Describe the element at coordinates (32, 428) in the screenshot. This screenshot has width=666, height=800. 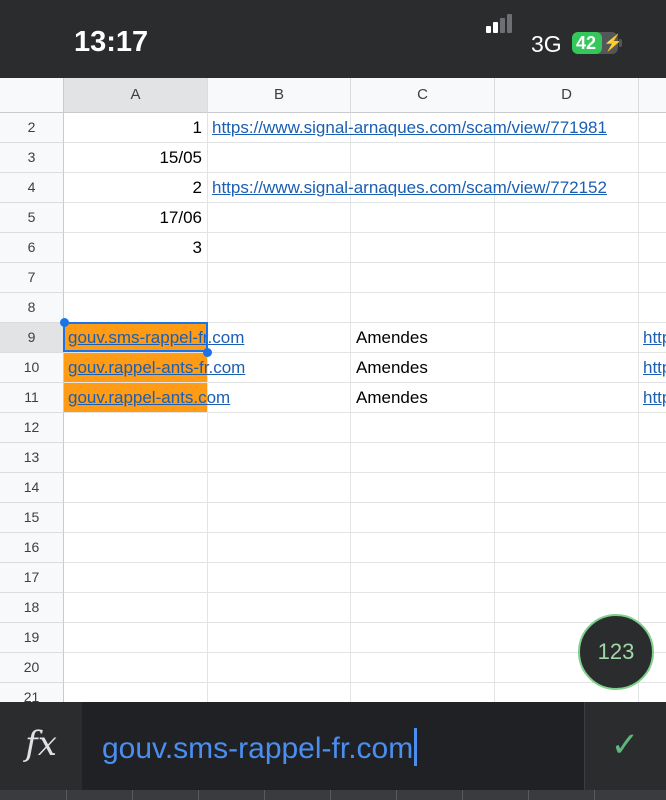
I see `row-header-12: 12` at that location.